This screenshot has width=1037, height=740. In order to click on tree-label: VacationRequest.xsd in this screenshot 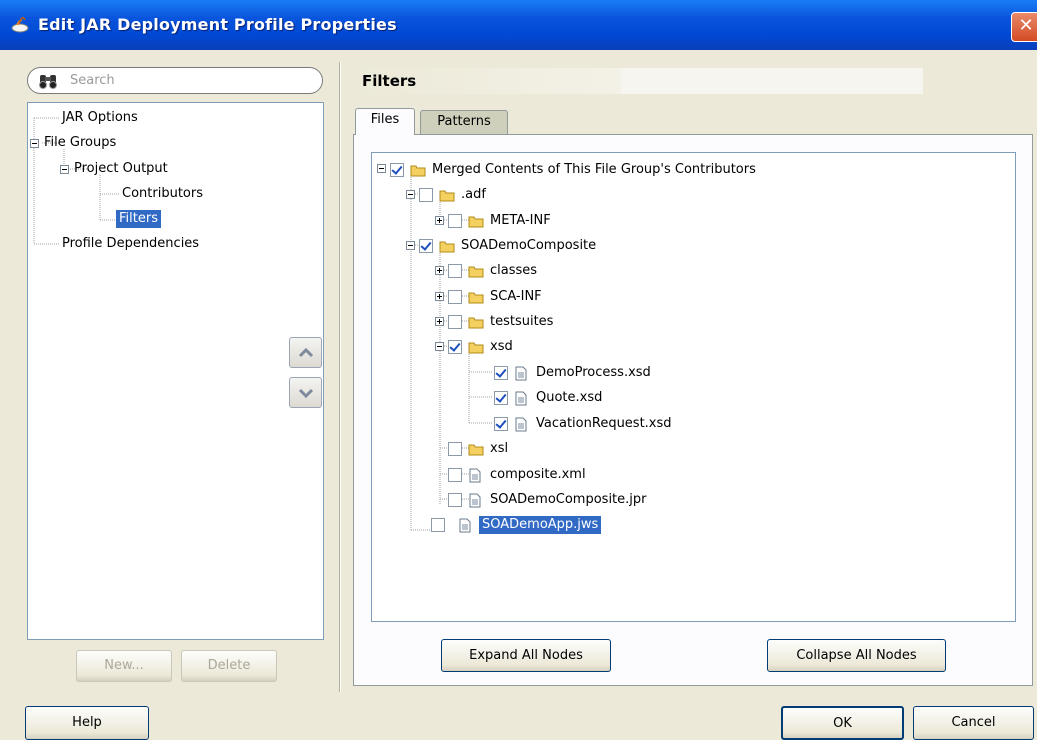, I will do `click(604, 423)`.